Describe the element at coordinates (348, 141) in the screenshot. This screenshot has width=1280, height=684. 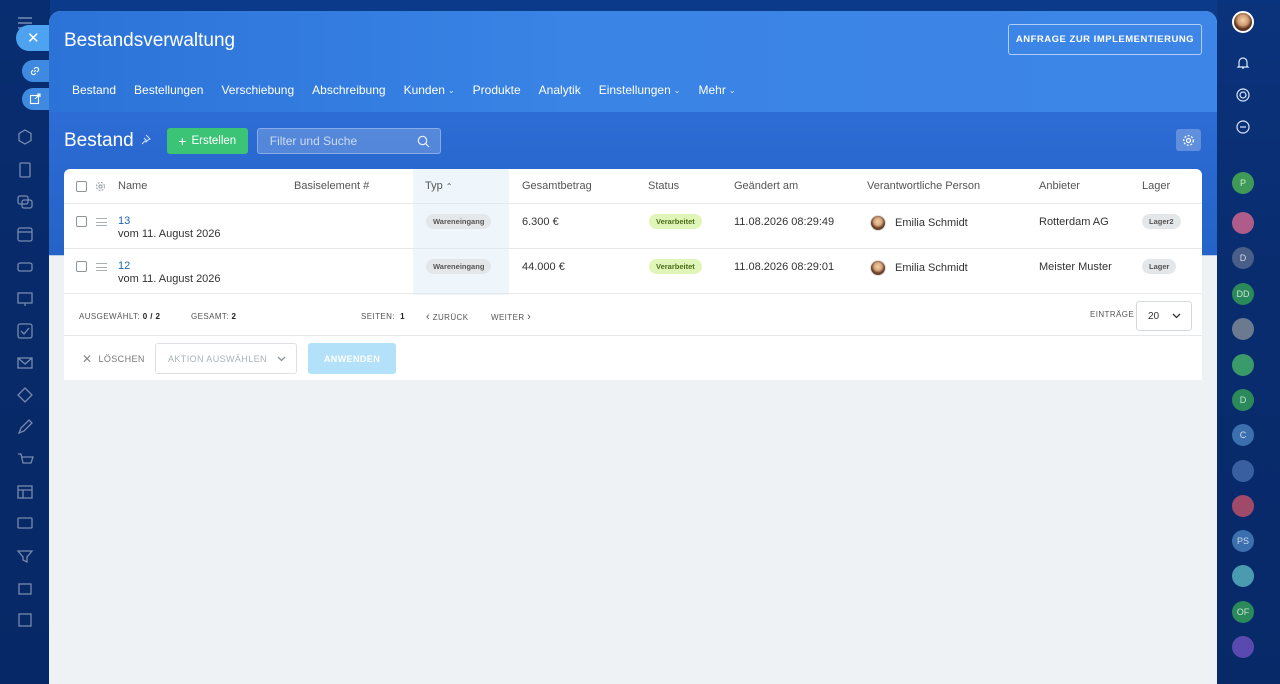
I see `search-input: Filter und Suche` at that location.